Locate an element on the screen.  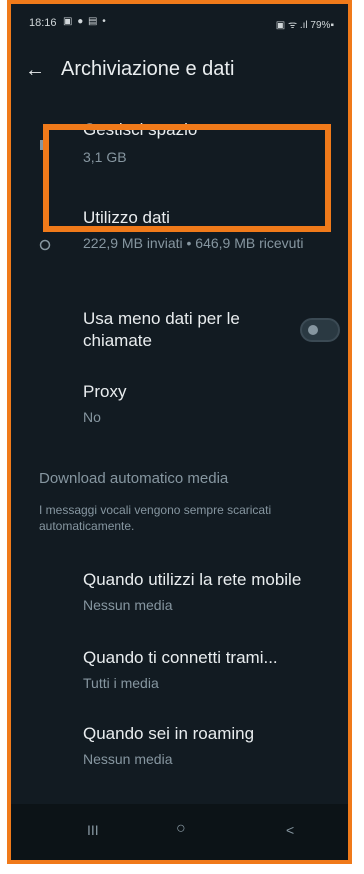
data-usage-icon is located at coordinates (46, 245).